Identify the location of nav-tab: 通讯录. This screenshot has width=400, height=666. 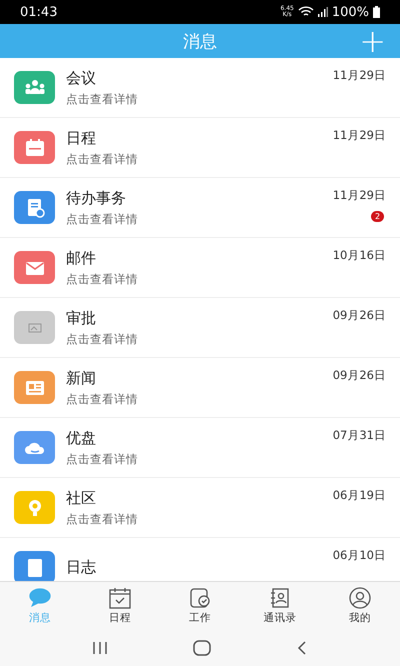
(280, 606).